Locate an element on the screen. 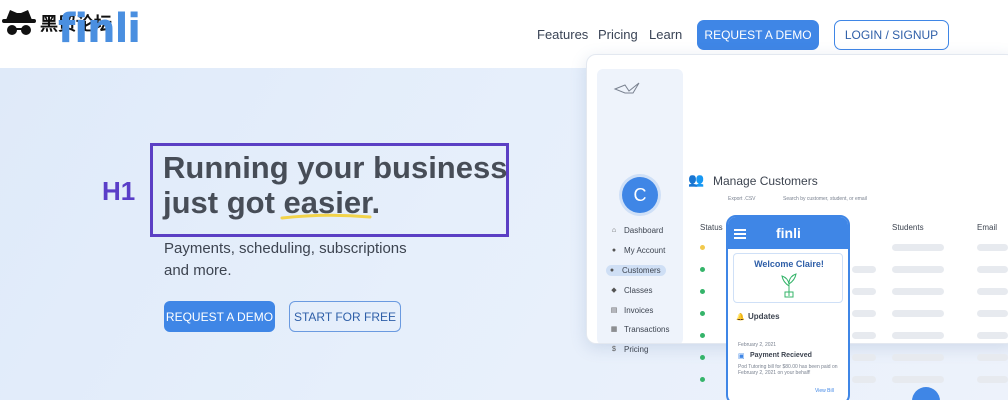  headline-period: . is located at coordinates (376, 202).